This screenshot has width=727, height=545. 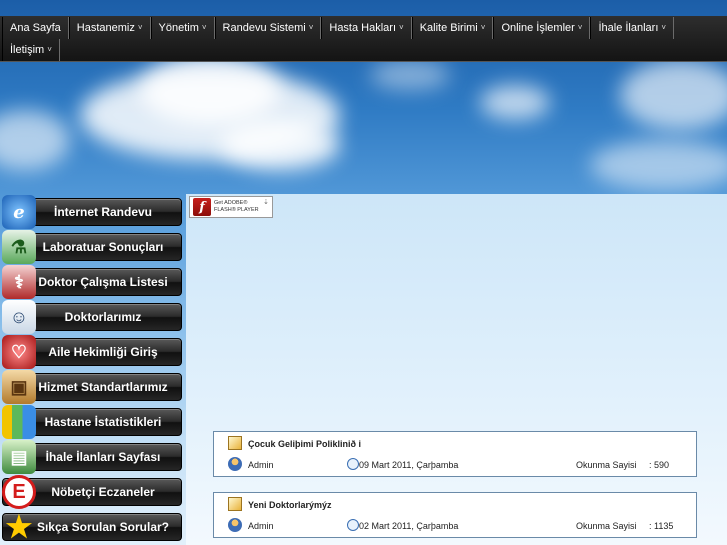 I want to click on nav-label: Yönetim, so click(x=178, y=28).